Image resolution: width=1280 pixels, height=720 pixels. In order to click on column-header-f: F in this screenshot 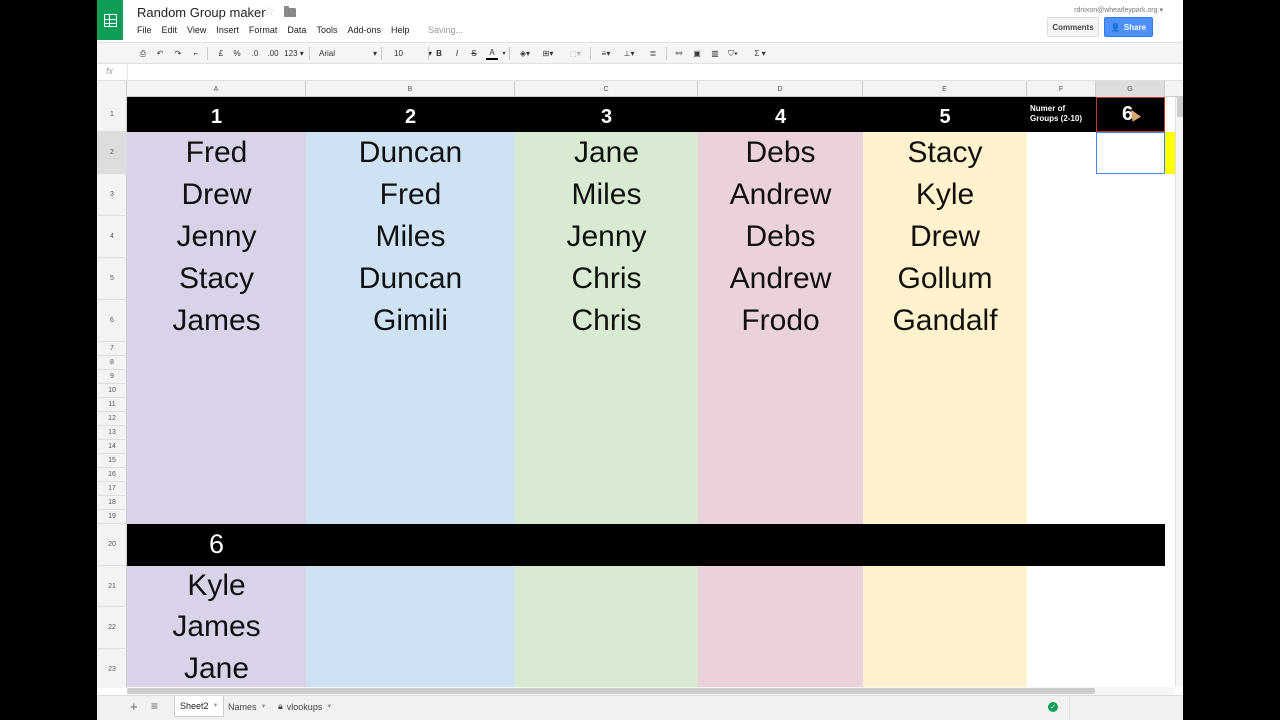, I will do `click(1061, 89)`.